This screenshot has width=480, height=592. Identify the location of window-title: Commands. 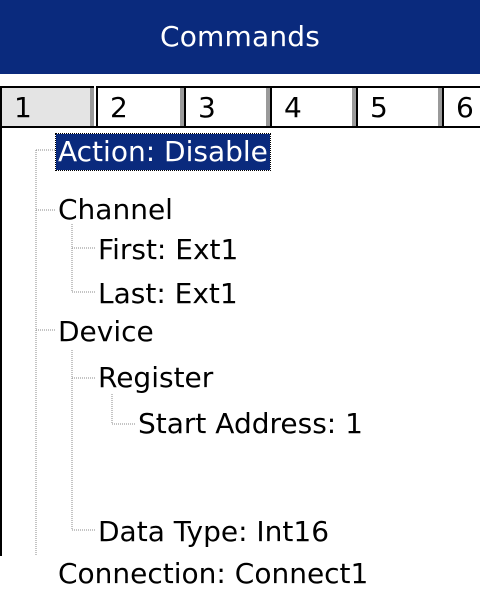
(240, 36).